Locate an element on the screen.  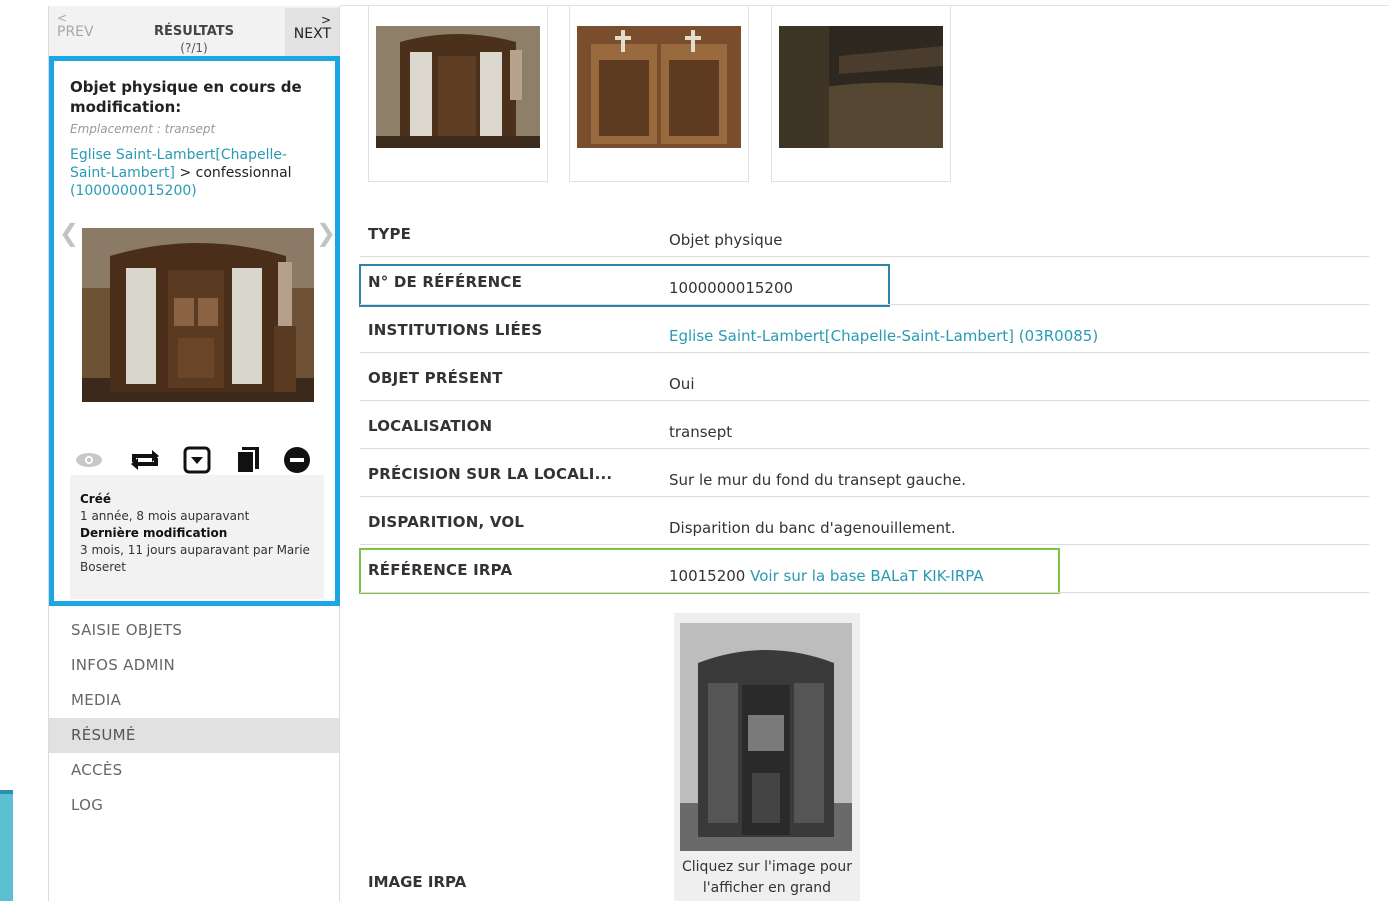
detail-row-present: OBJET PRÉSENT Oui is located at coordinates (864, 377).